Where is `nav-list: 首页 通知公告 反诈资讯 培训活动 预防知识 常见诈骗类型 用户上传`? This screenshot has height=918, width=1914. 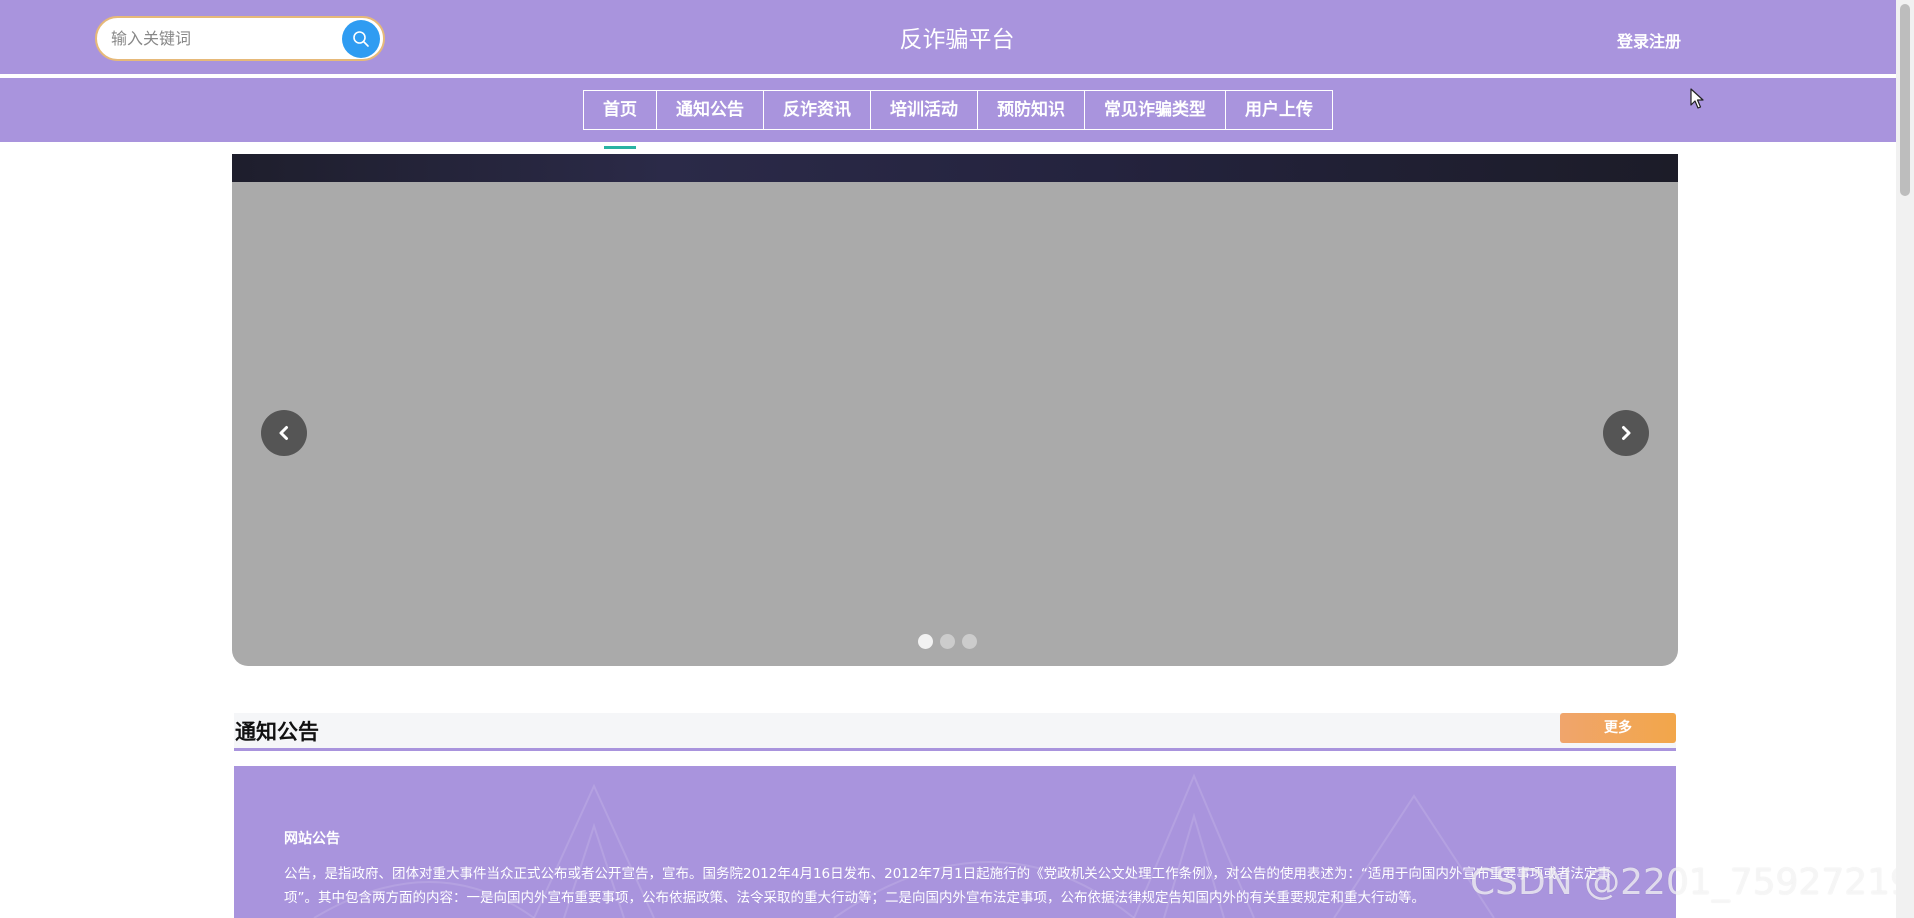 nav-list: 首页 通知公告 反诈资讯 培训活动 预防知识 常见诈骗类型 用户上传 is located at coordinates (958, 119).